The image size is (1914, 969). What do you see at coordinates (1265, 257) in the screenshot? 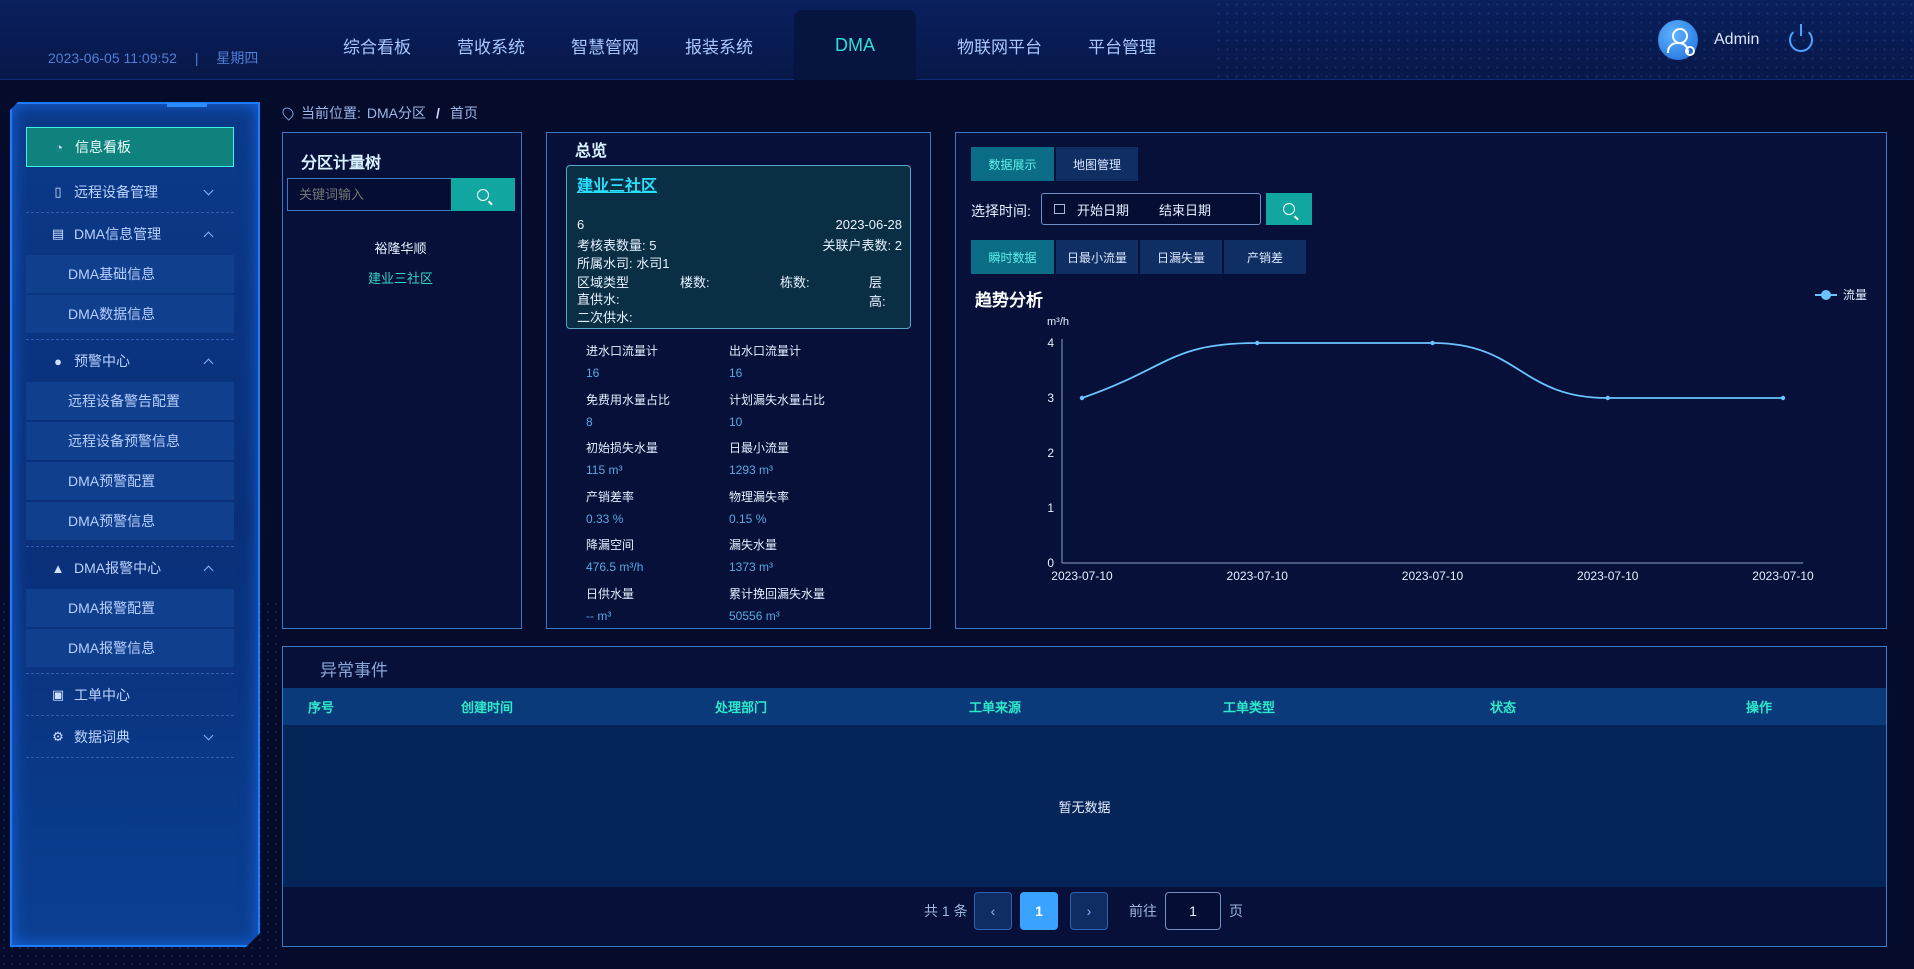
I see `tab-nrw: 产销差` at bounding box center [1265, 257].